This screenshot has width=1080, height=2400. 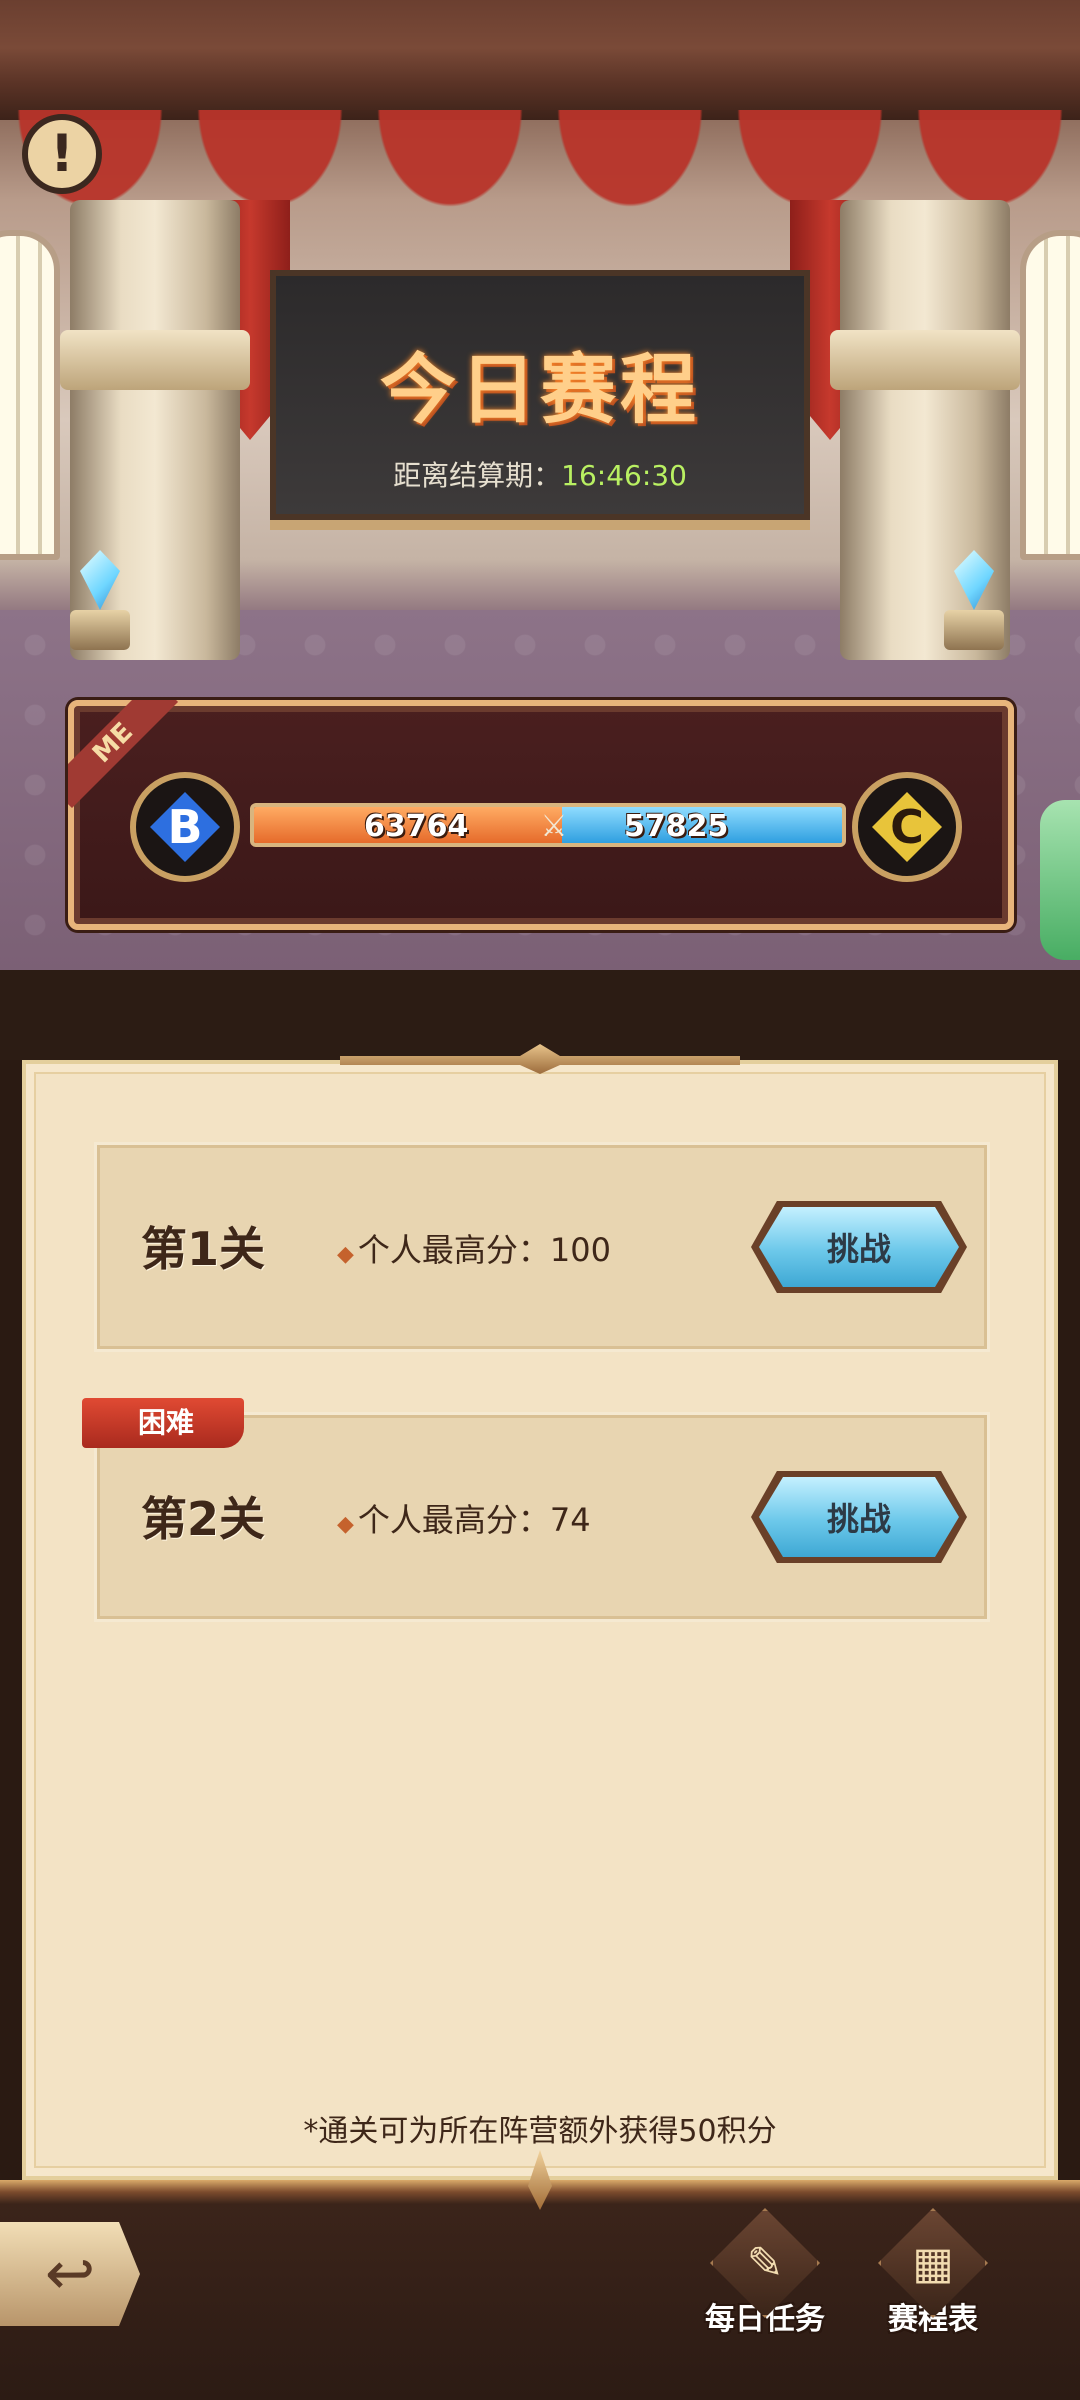 I want to click on stage-card-1: 第1关 ◆ 个人最高分：100 挑战, so click(x=542, y=1247).